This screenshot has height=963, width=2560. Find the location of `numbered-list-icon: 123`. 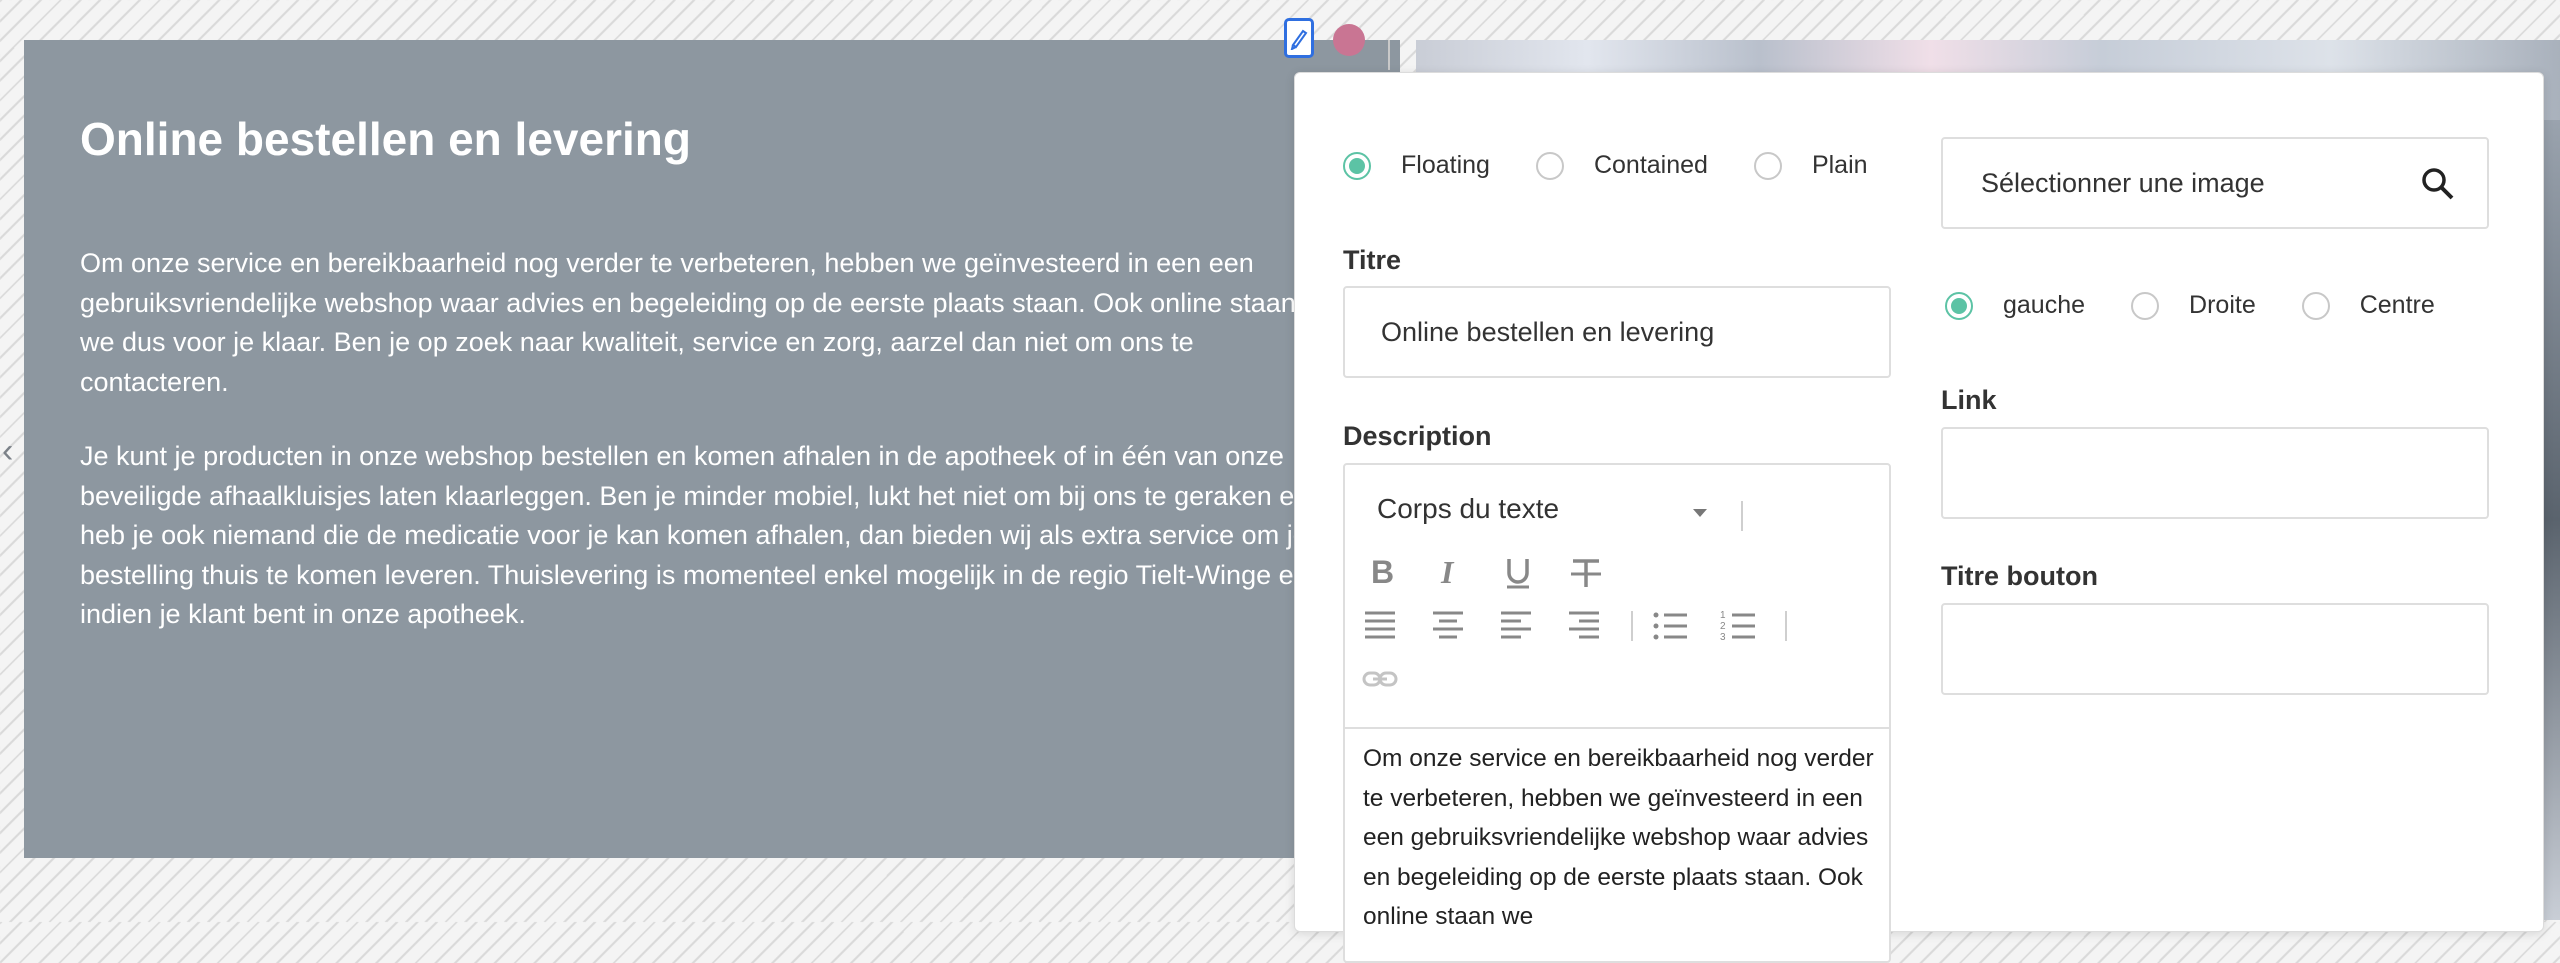

numbered-list-icon: 123 is located at coordinates (1738, 626).